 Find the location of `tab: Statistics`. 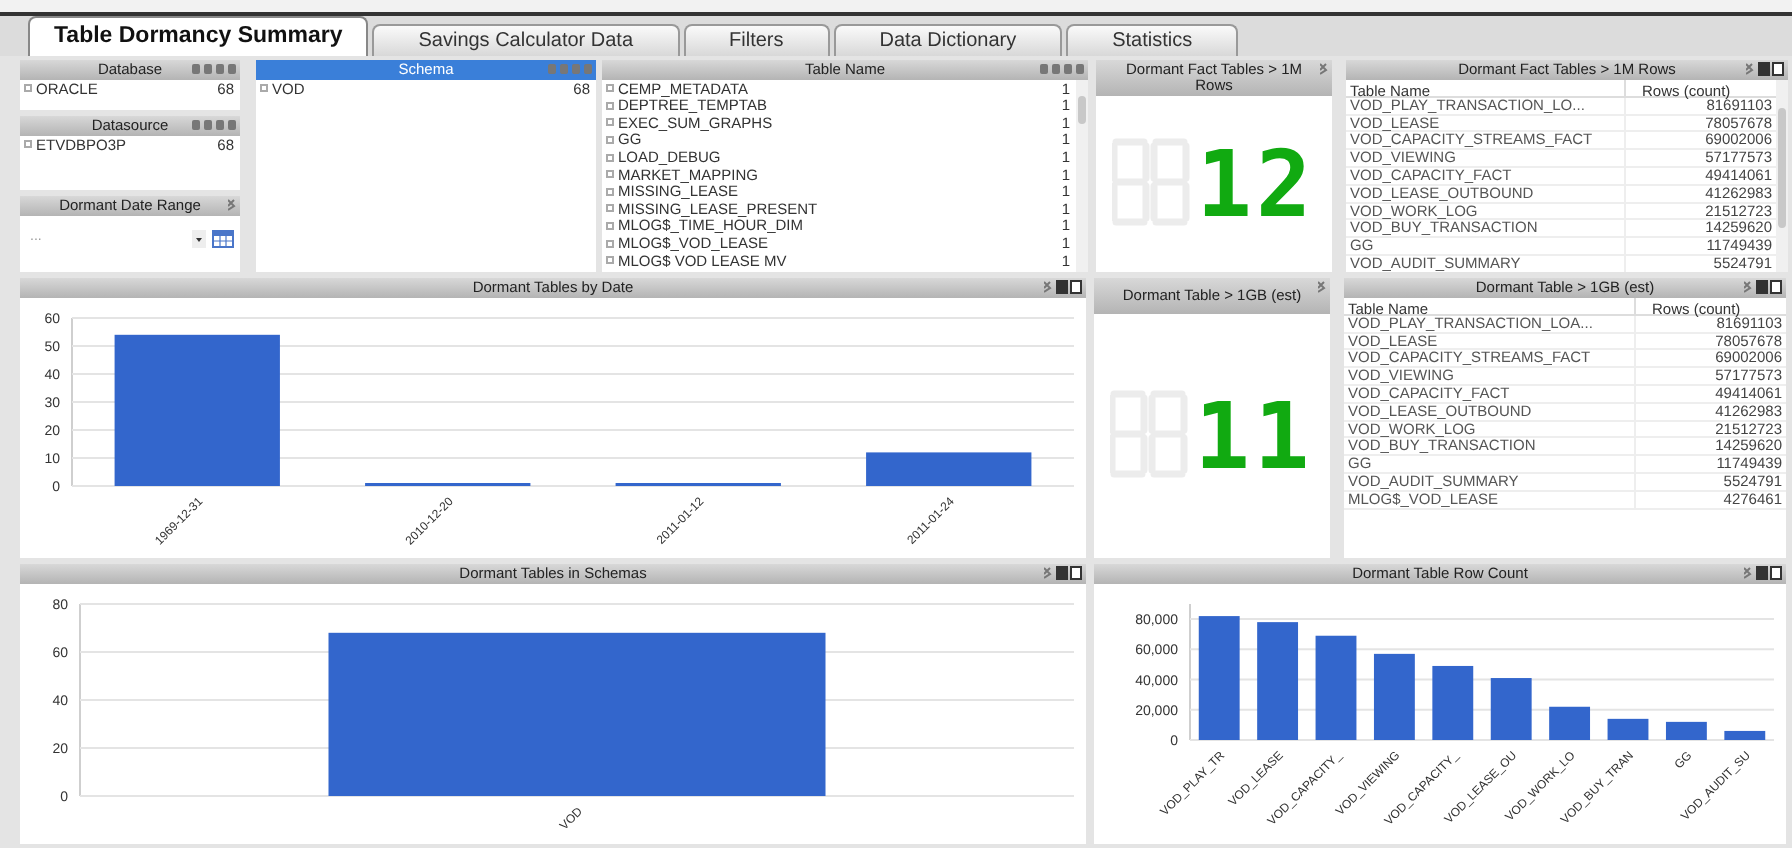

tab: Statistics is located at coordinates (1152, 40).